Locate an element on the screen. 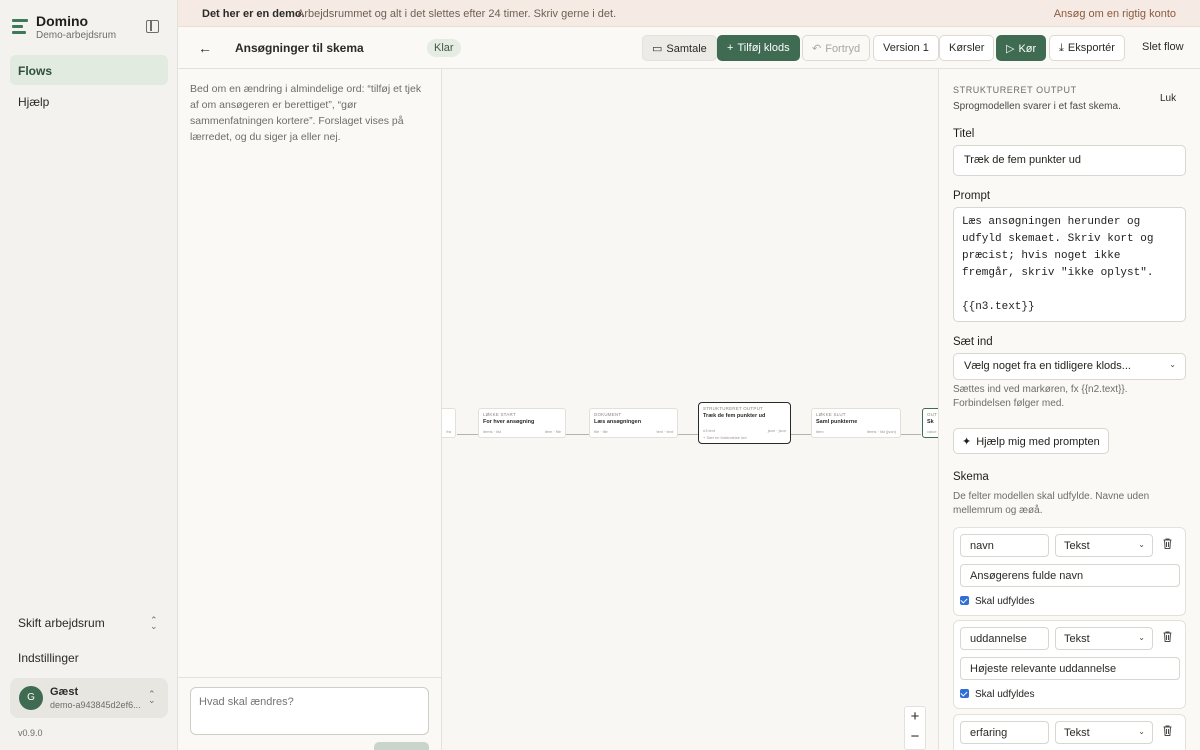  node-port-out: text · text is located at coordinates (664, 431).